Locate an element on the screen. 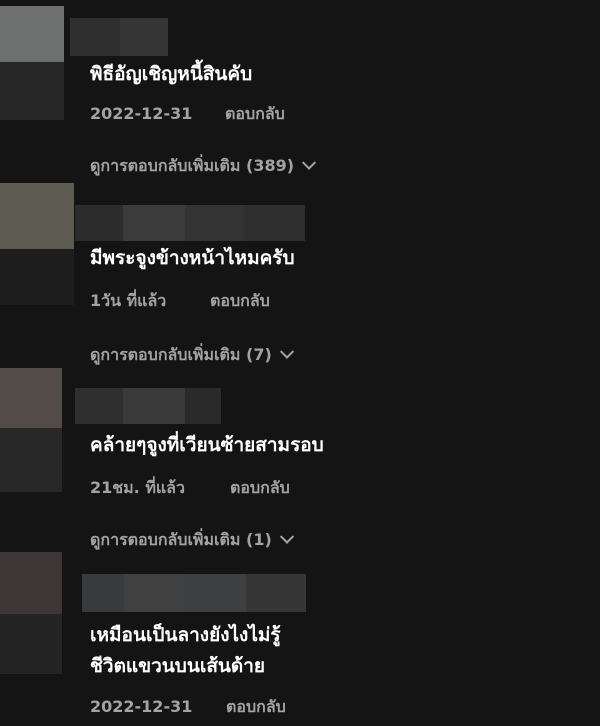 The height and width of the screenshot is (726, 600). comment-text-line: ชีวิตแขวนบนเส้นด้าย is located at coordinates (178, 666).